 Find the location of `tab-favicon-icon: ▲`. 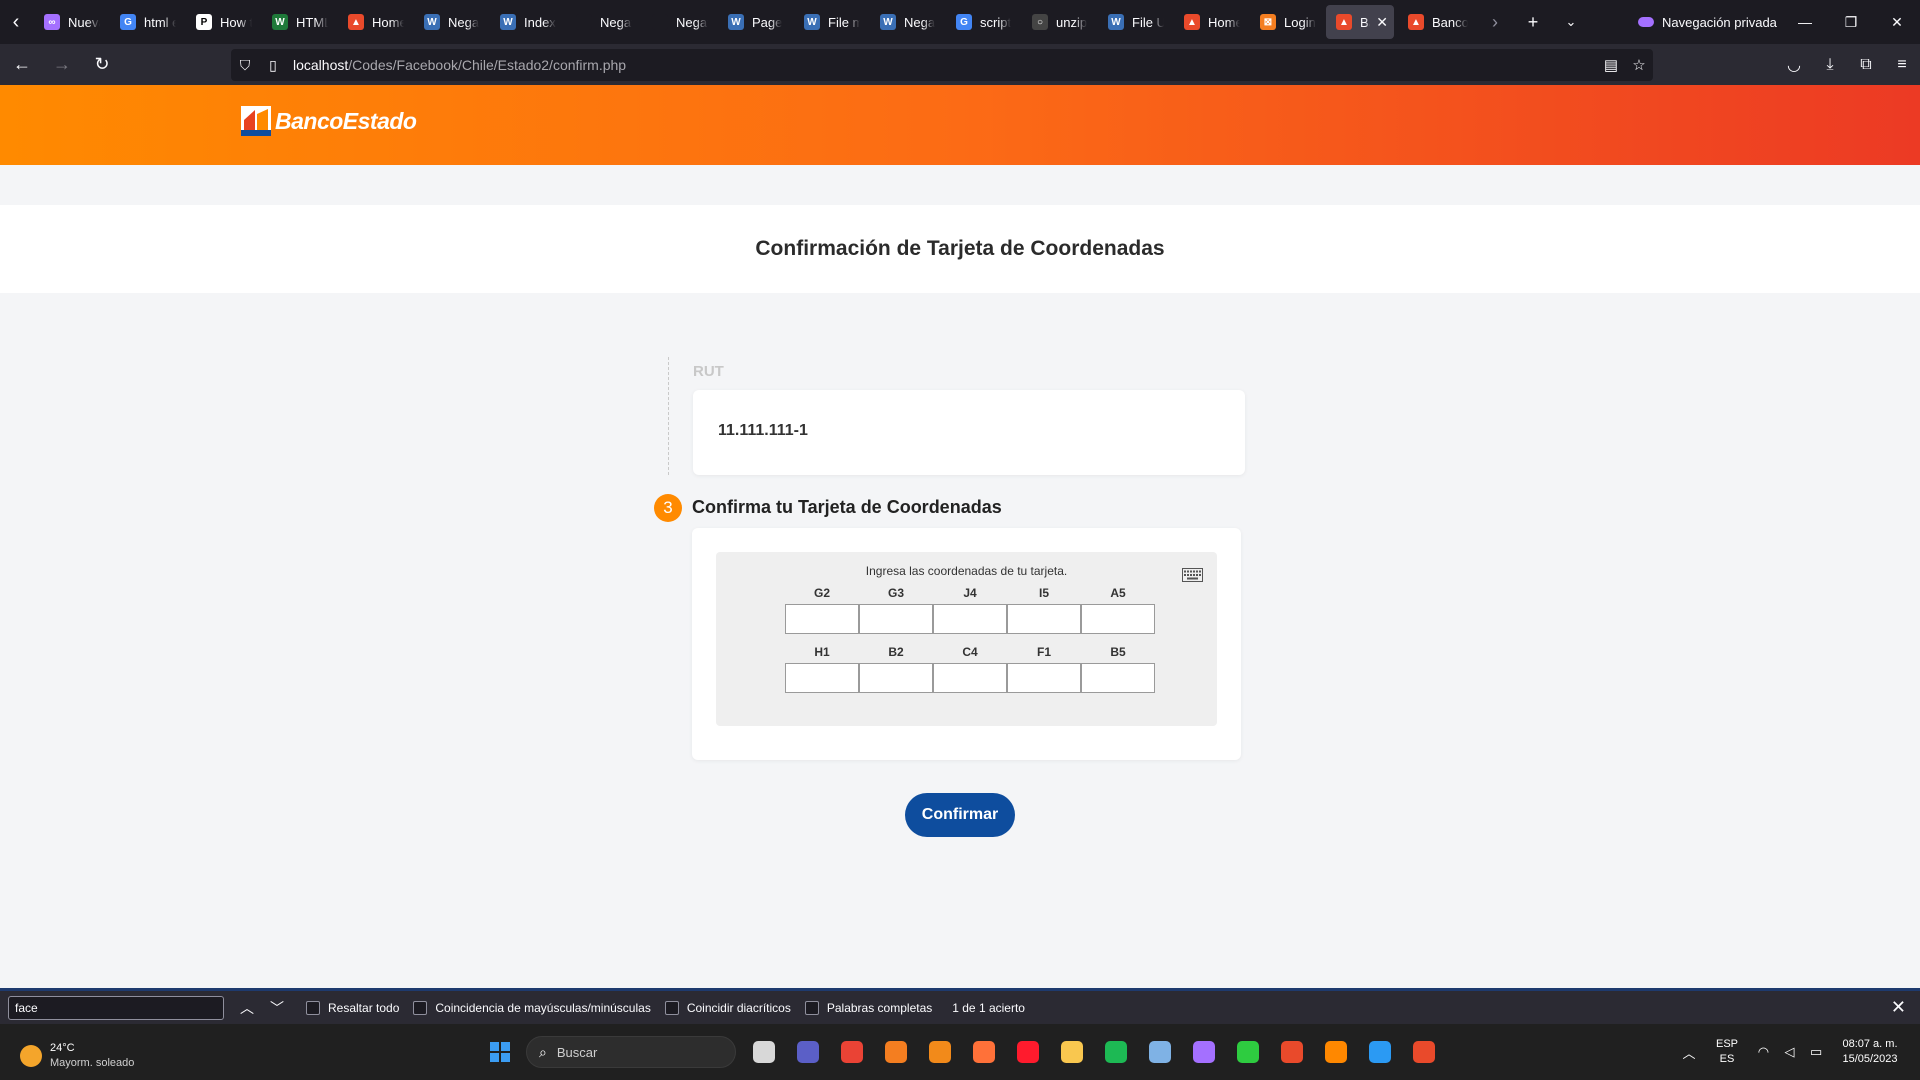

tab-favicon-icon: ▲ is located at coordinates (1416, 22).